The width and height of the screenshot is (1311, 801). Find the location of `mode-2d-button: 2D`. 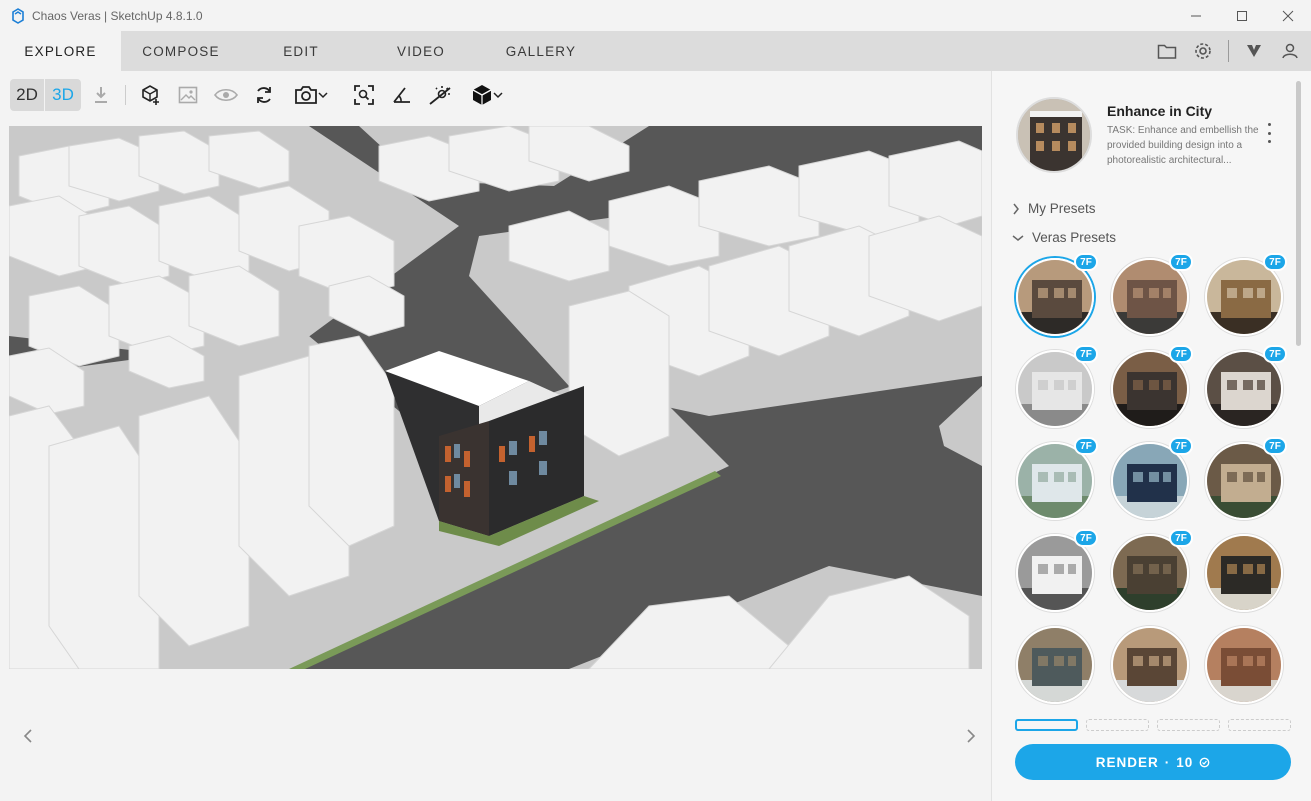

mode-2d-button: 2D is located at coordinates (27, 95).